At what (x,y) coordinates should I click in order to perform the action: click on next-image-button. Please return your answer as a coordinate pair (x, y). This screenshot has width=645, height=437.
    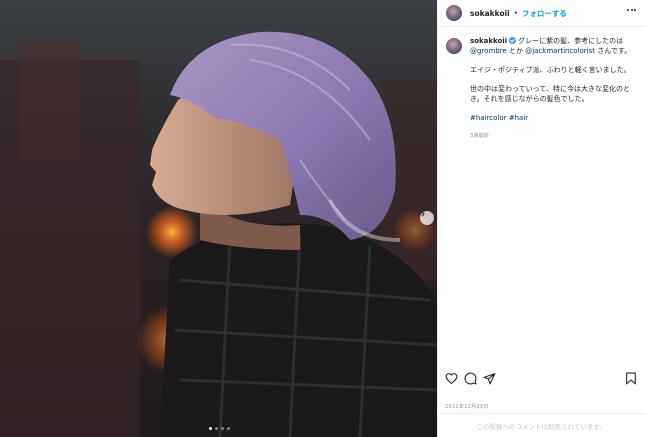
    Looking at the image, I should click on (427, 218).